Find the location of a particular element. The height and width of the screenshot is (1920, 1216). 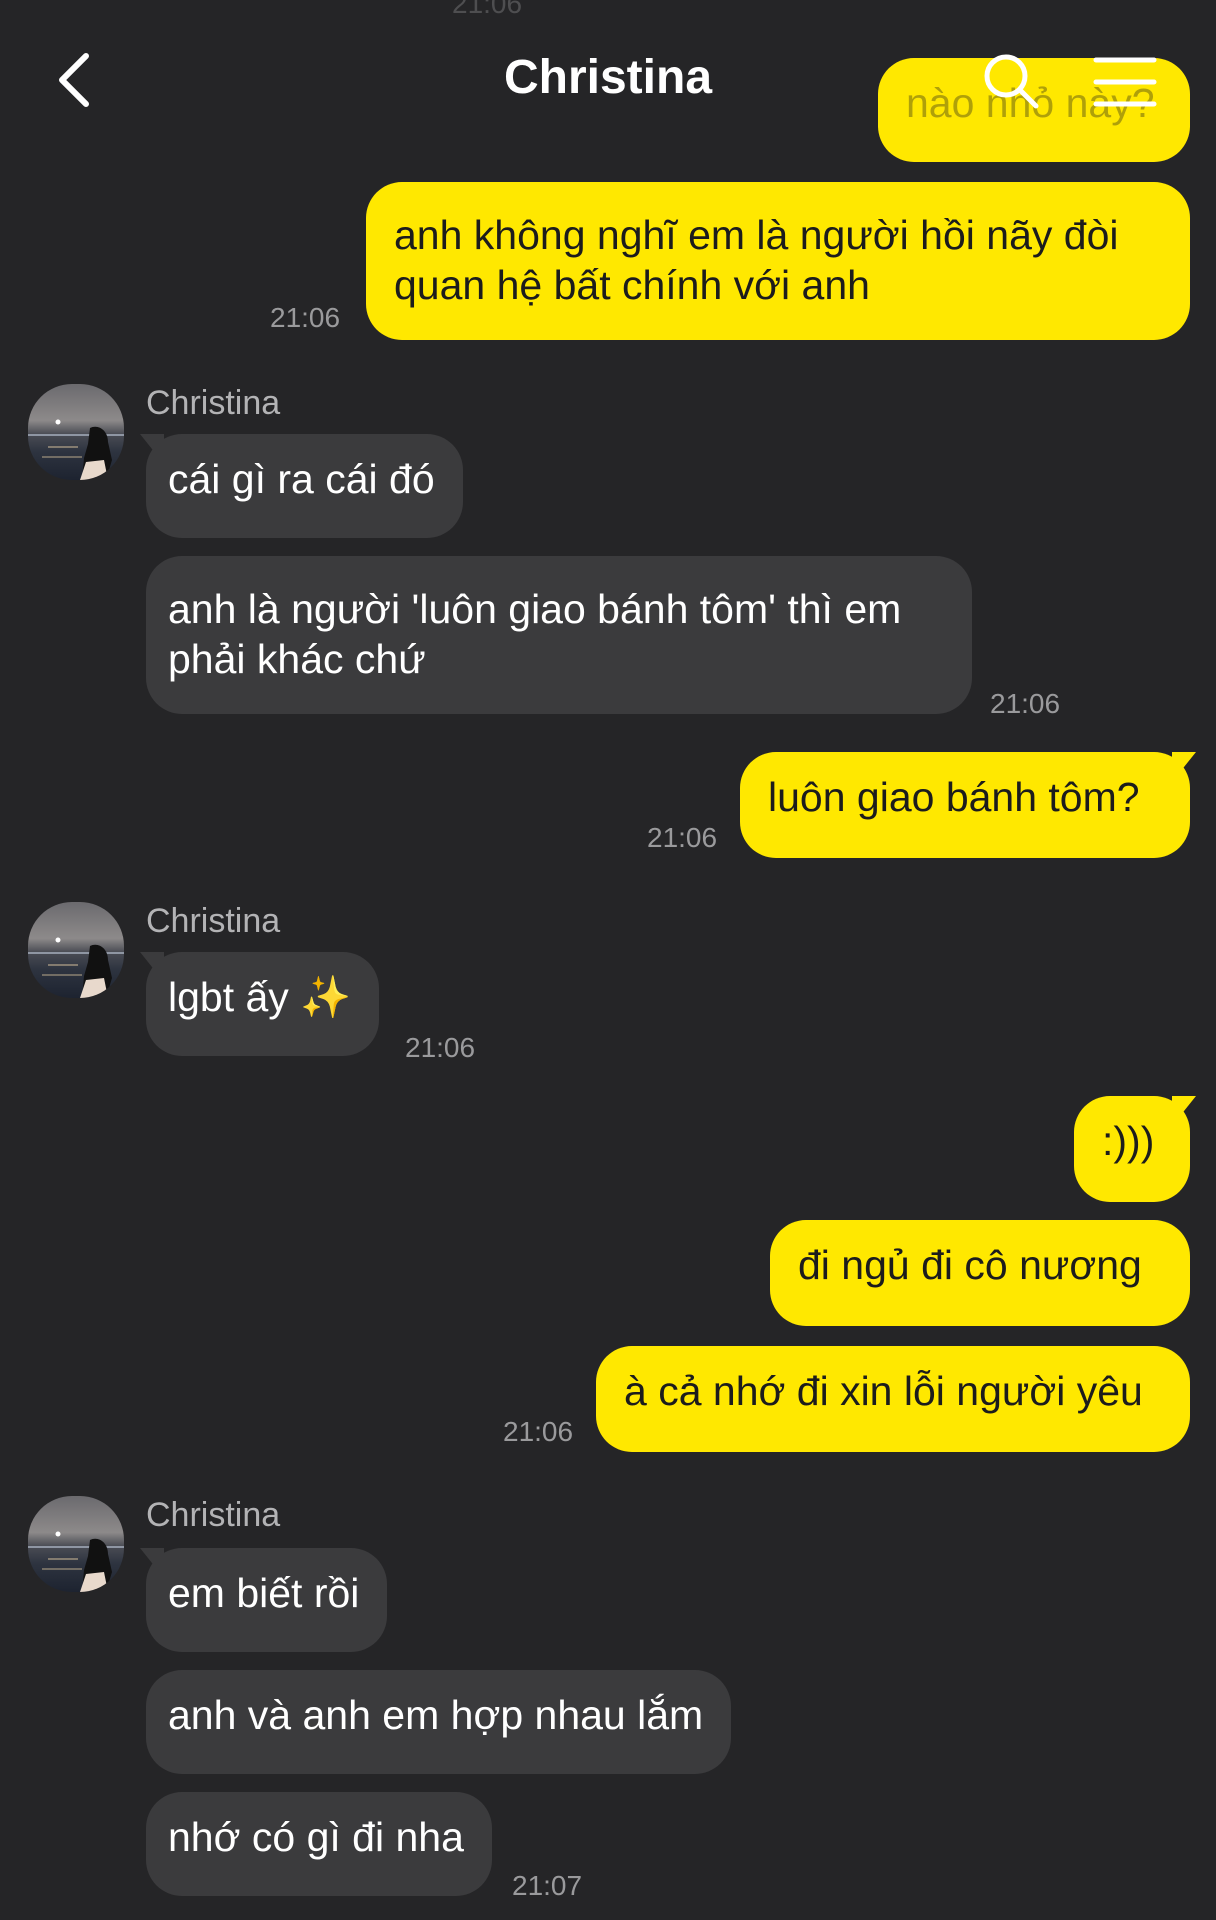

outgoing-message: :))) is located at coordinates (1135, 1149).